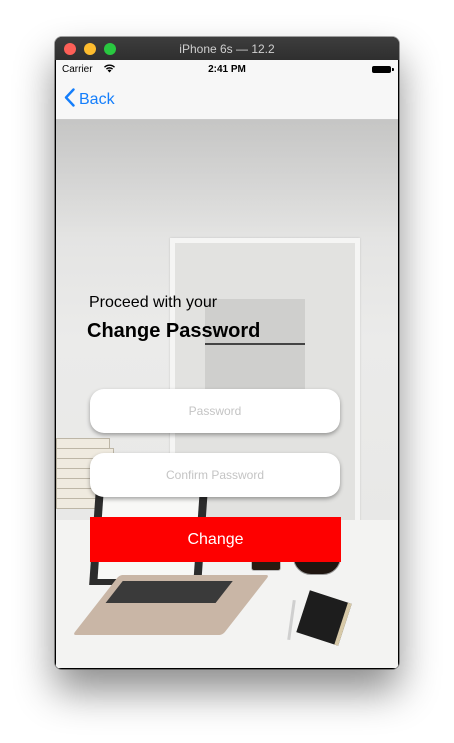  I want to click on password-field-container, so click(215, 411).